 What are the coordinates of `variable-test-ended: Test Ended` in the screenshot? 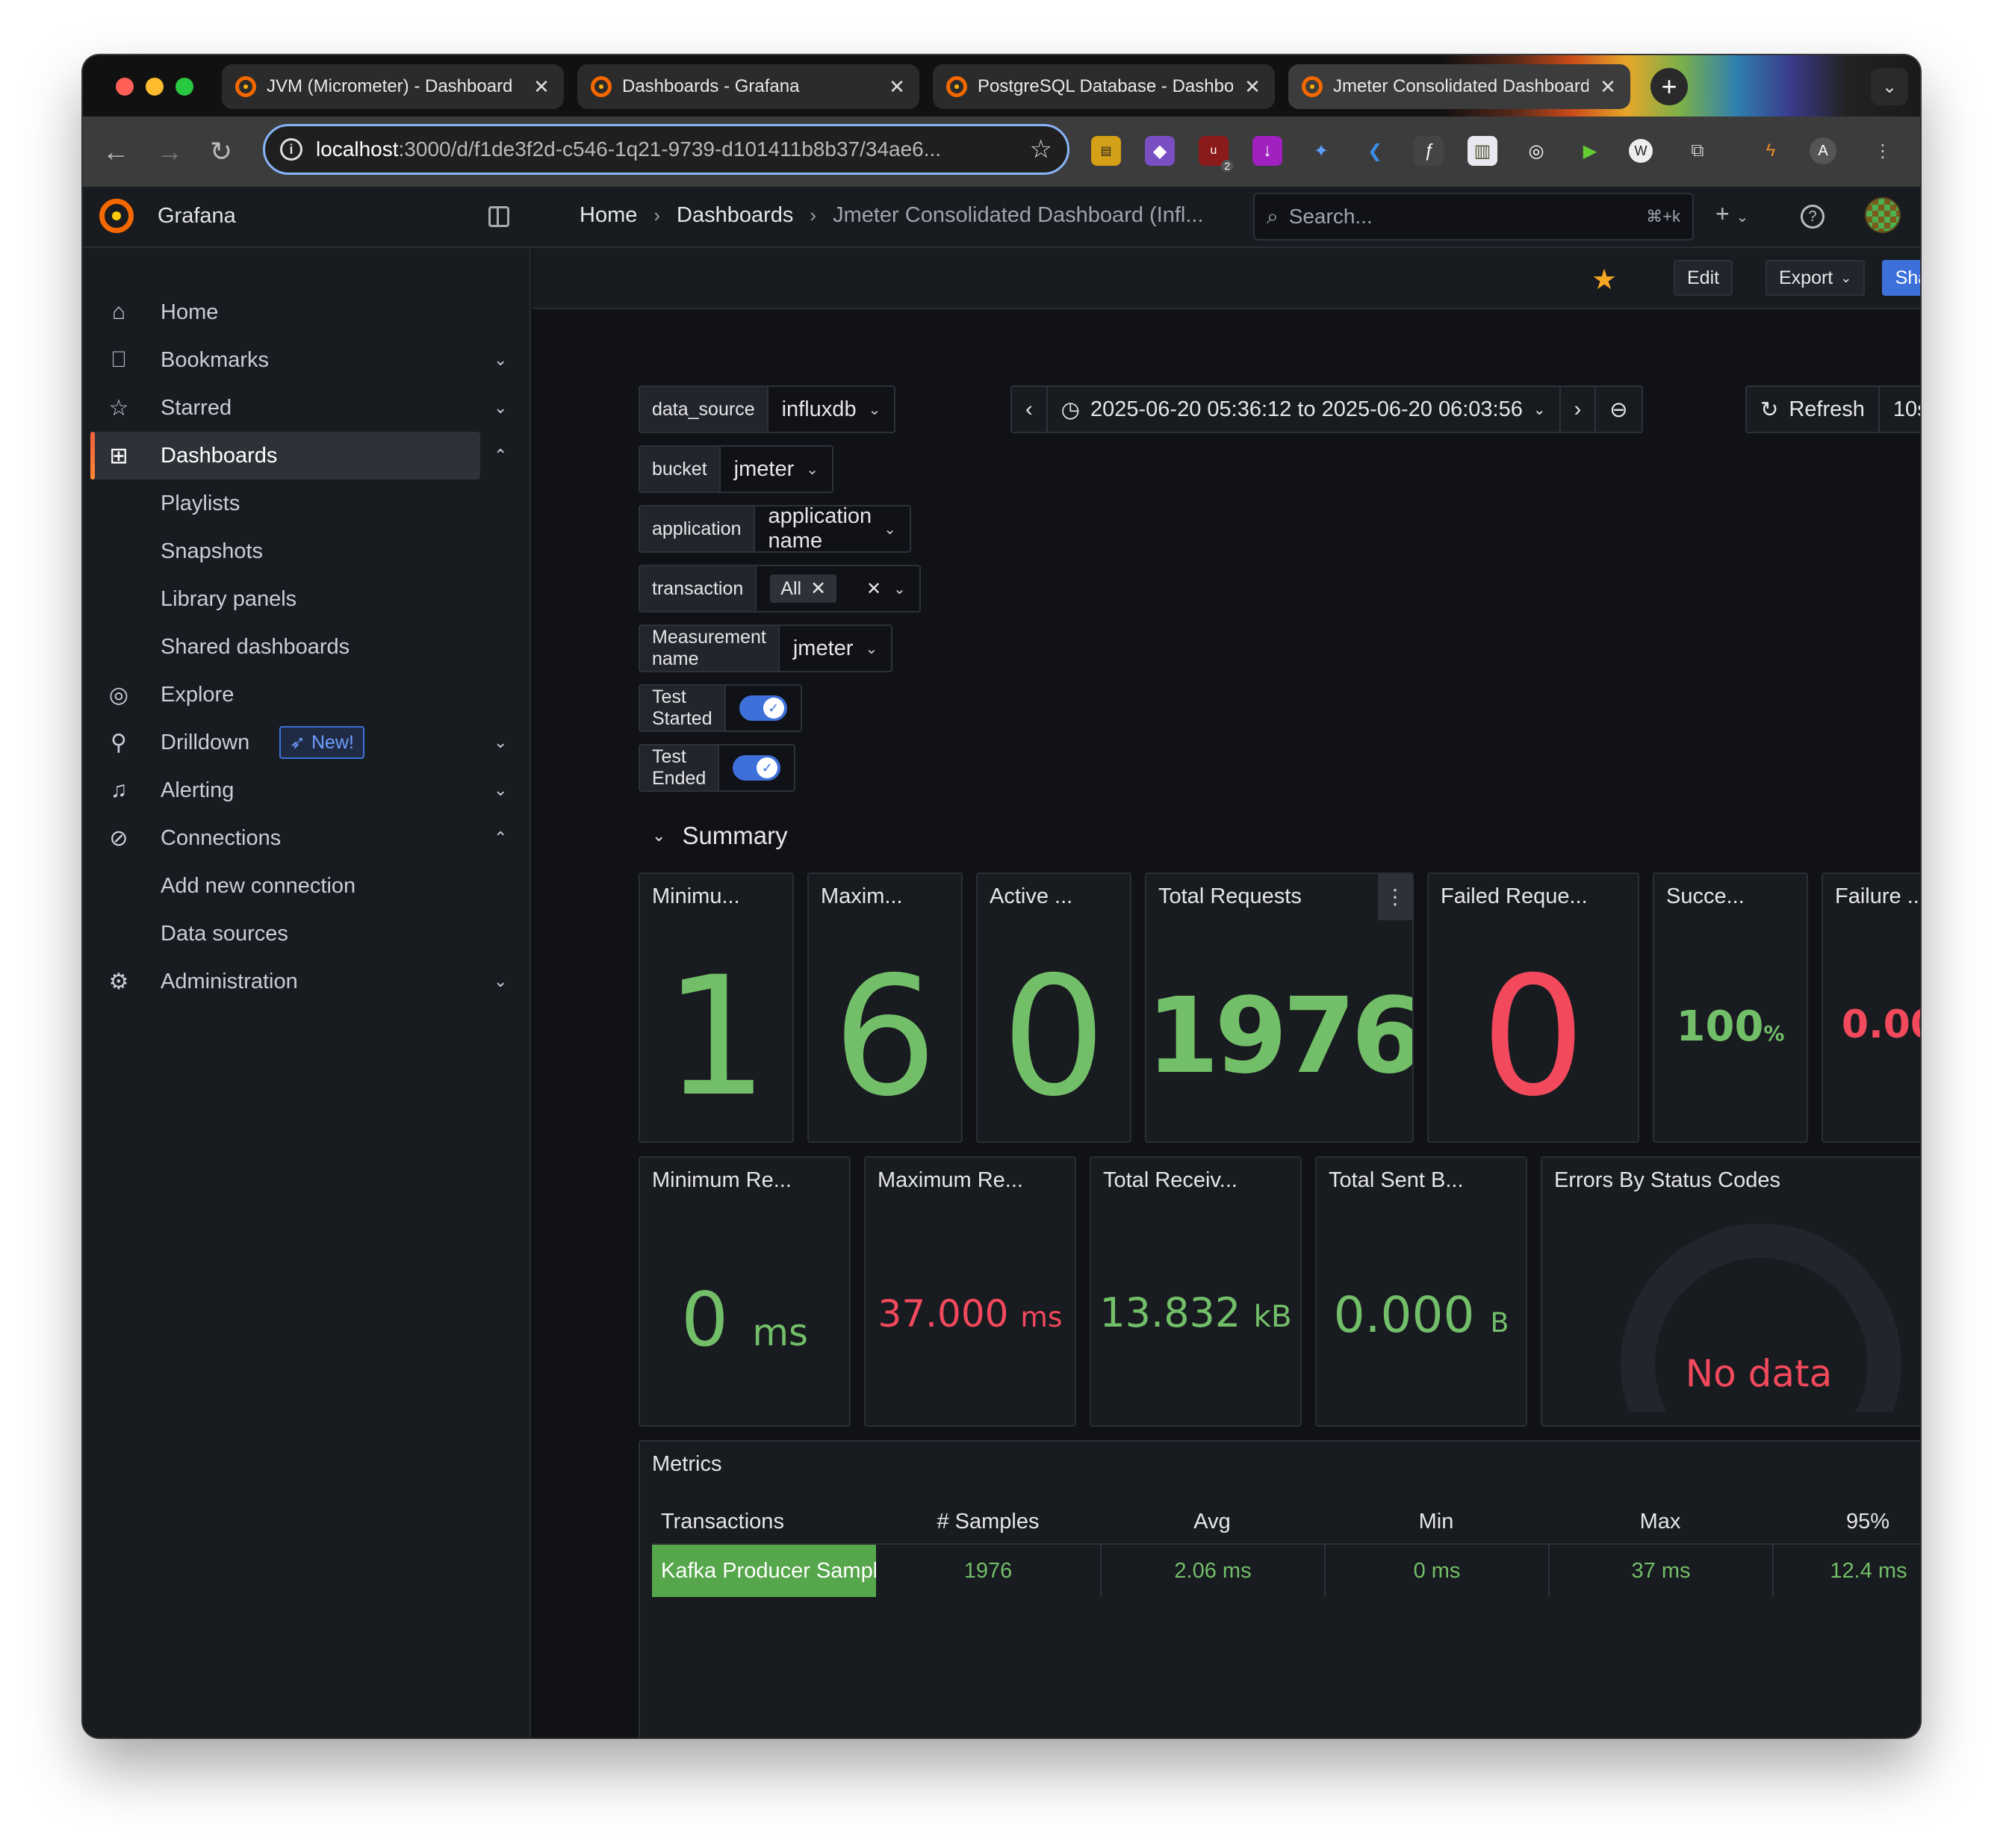 It's located at (717, 768).